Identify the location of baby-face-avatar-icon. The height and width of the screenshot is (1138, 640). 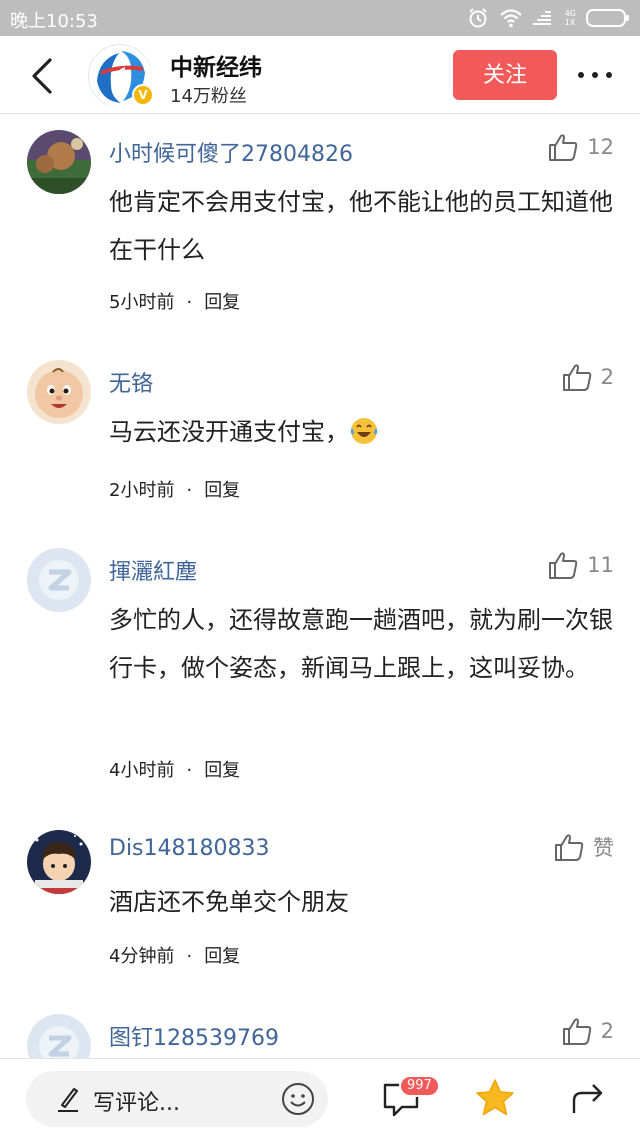
(59, 392).